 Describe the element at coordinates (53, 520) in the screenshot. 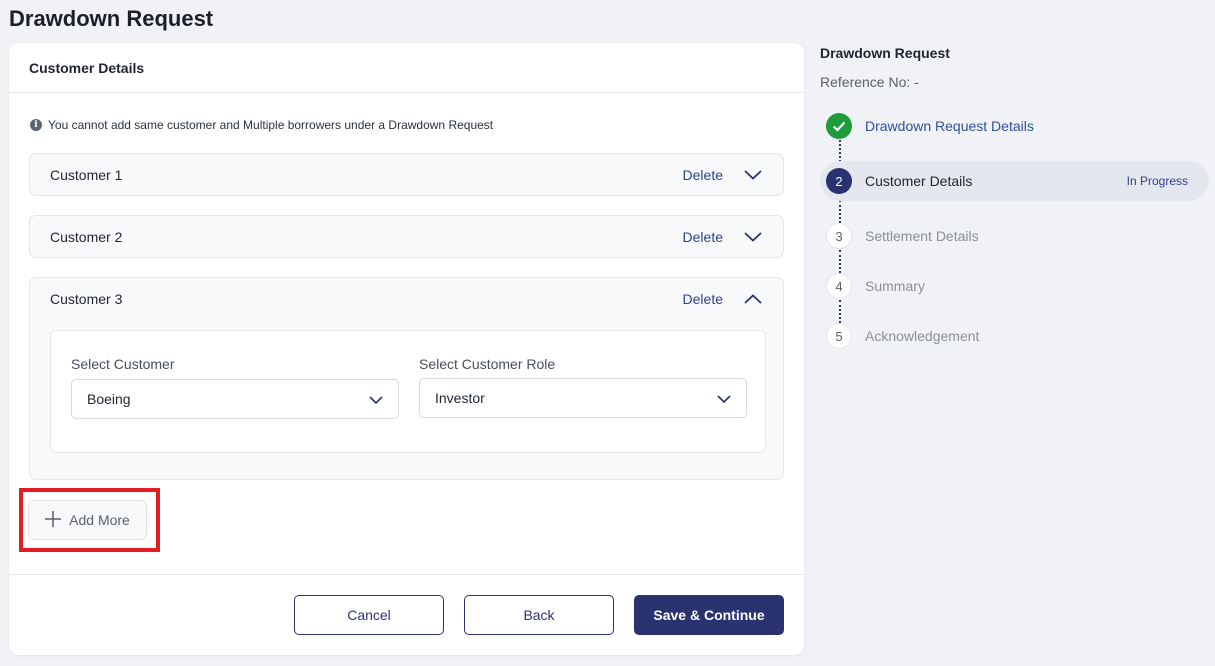

I see `plus-icon` at that location.